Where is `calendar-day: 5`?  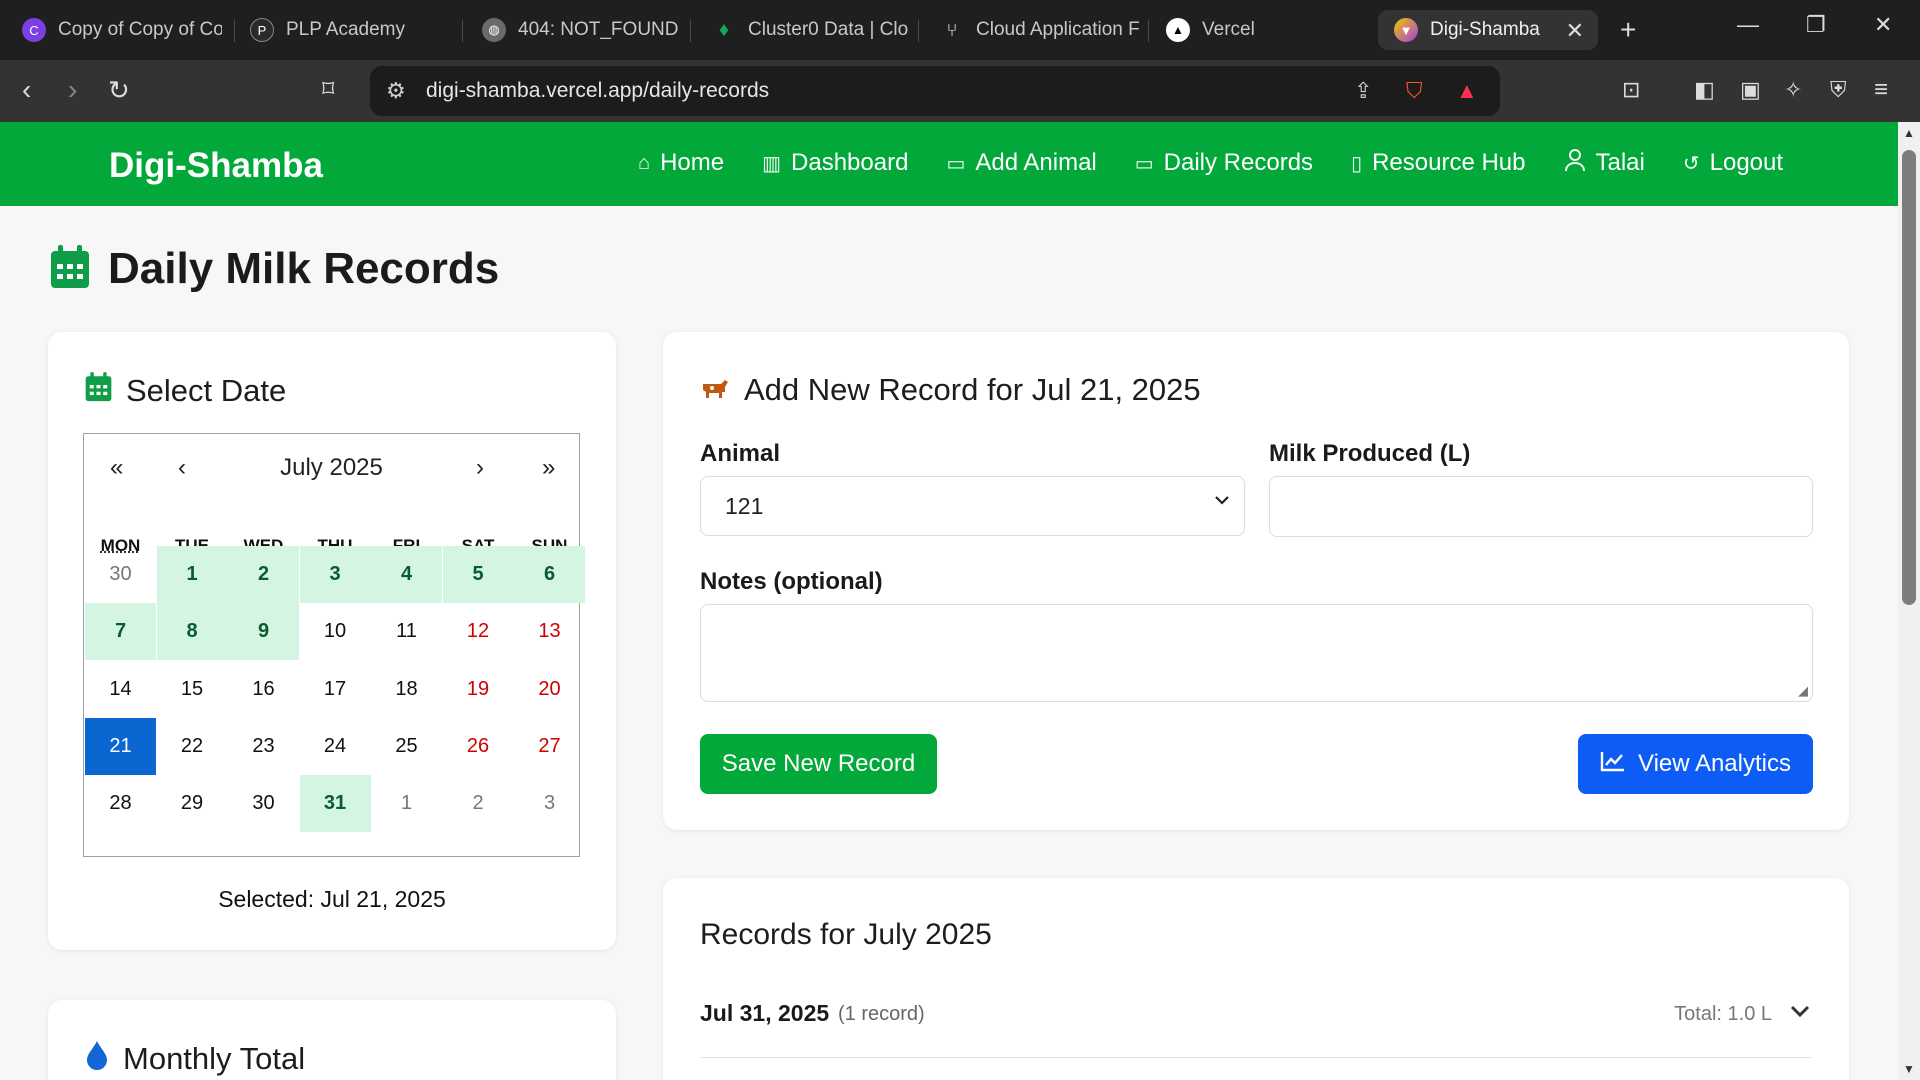 calendar-day: 5 is located at coordinates (478, 574).